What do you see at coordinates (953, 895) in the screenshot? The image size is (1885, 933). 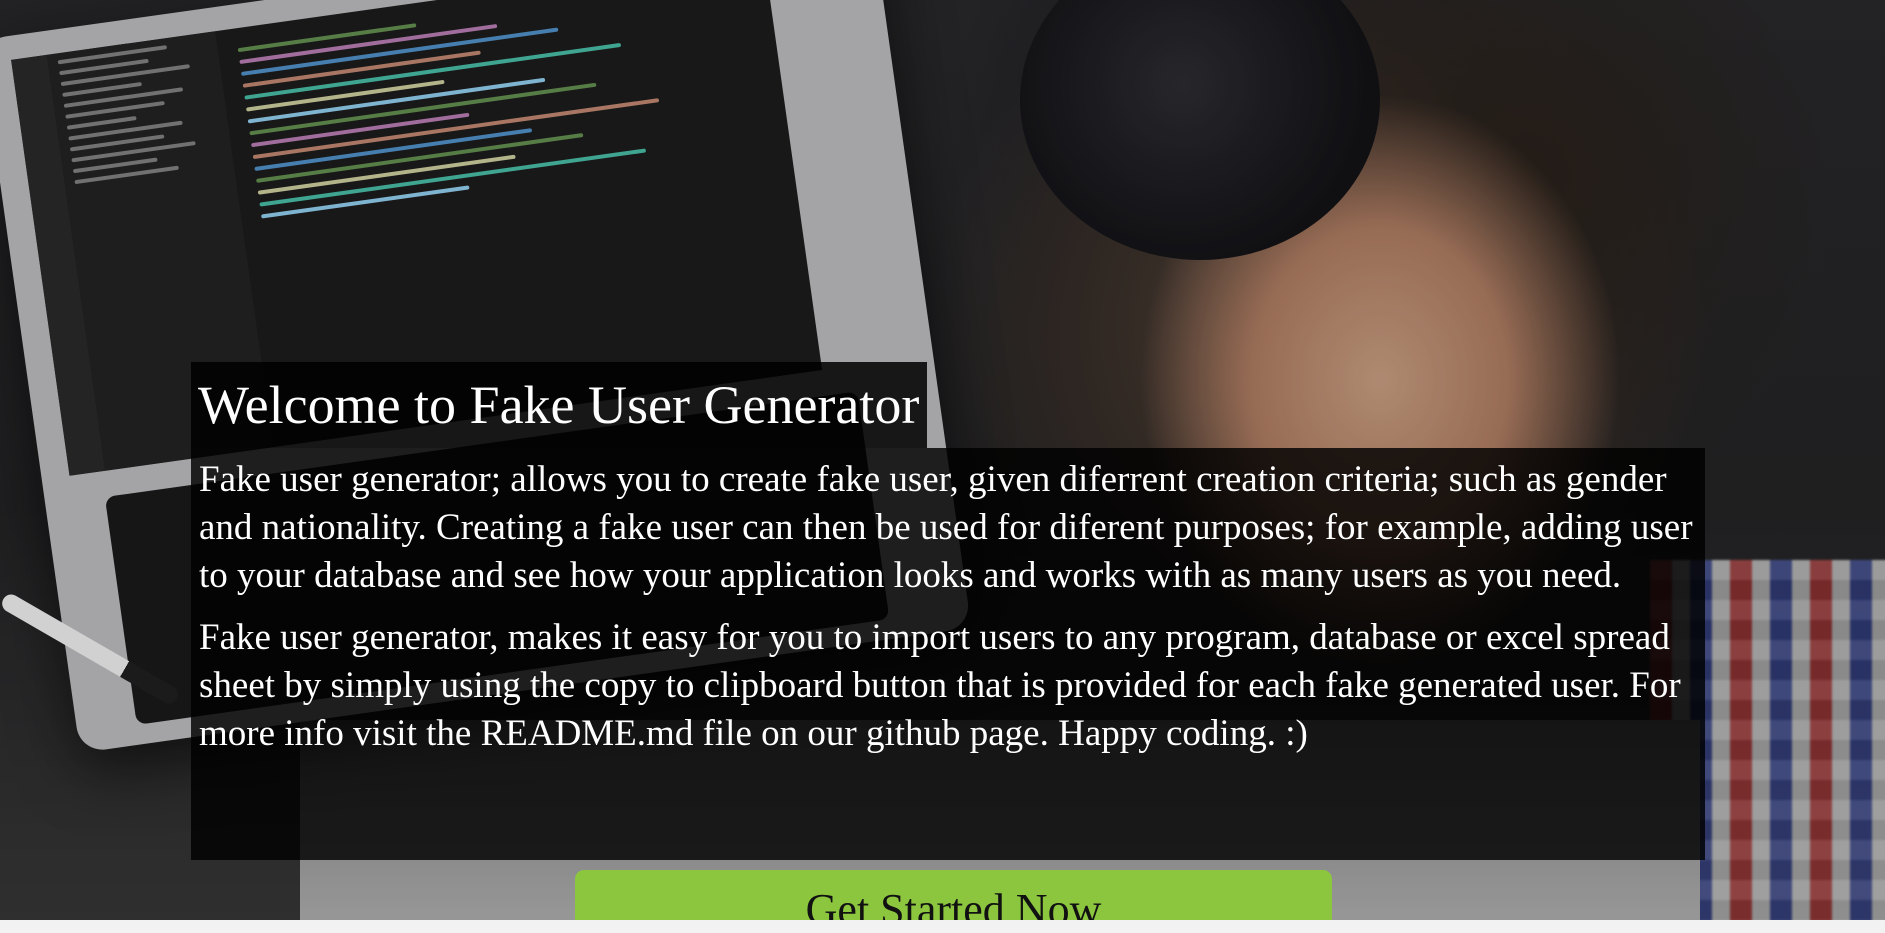 I see `get-started-button: Get Started Now` at bounding box center [953, 895].